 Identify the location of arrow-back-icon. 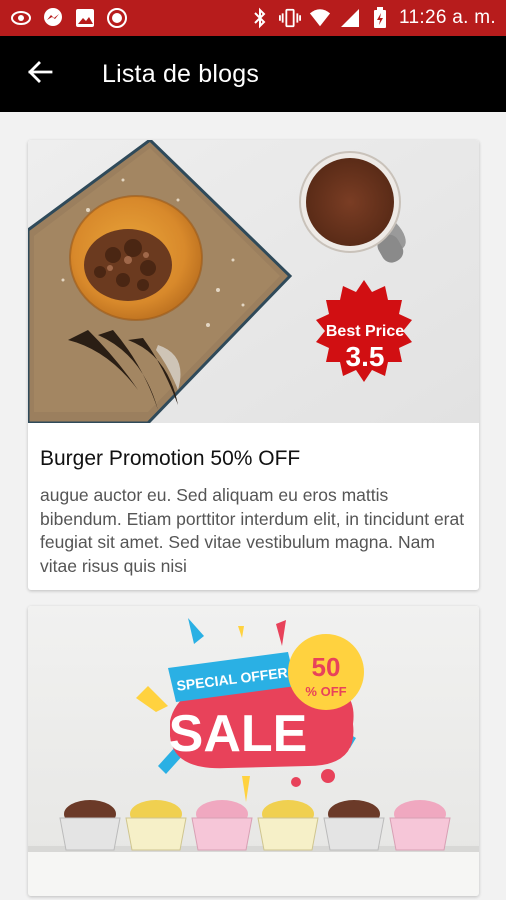
(40, 74).